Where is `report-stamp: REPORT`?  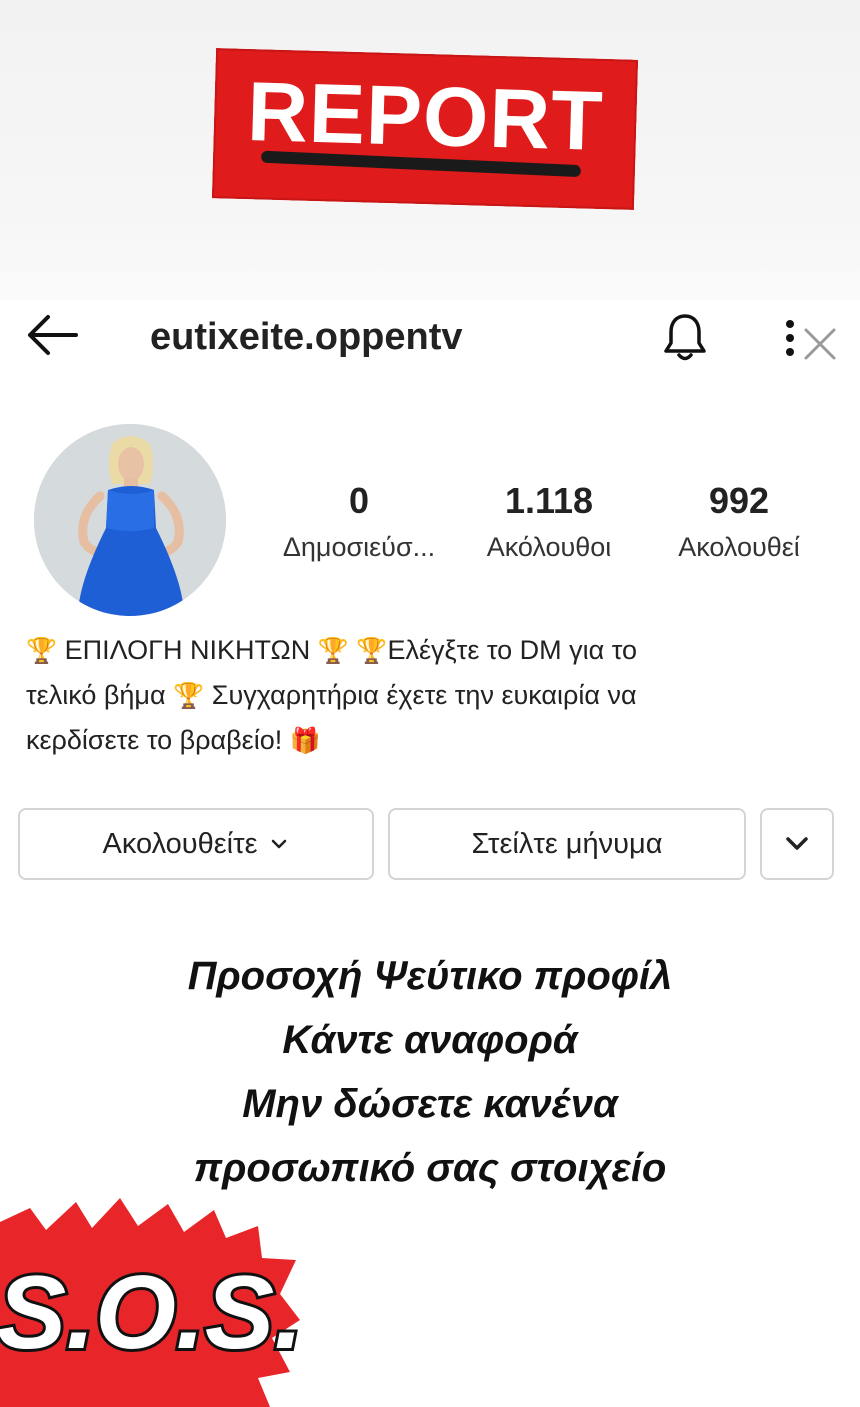 report-stamp: REPORT is located at coordinates (425, 129).